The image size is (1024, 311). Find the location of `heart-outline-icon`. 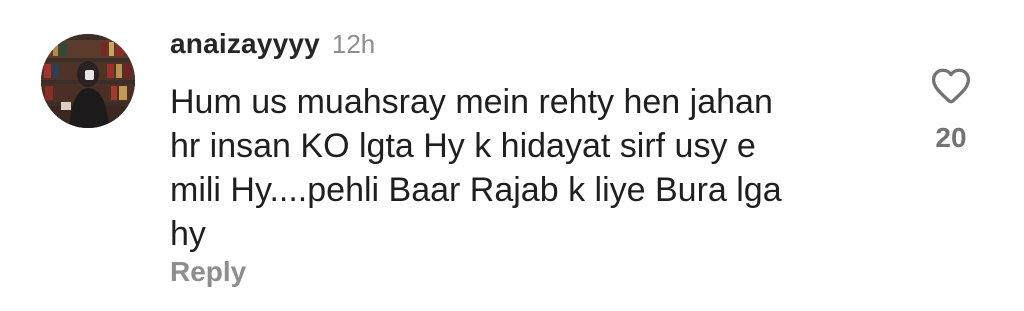

heart-outline-icon is located at coordinates (951, 86).